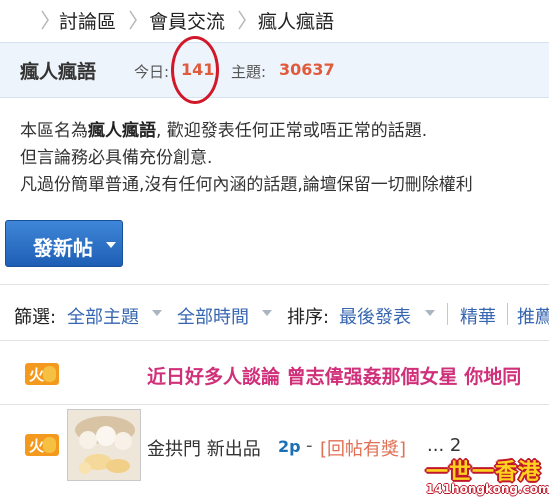 This screenshot has width=549, height=501. Describe the element at coordinates (213, 316) in the screenshot. I see `filter-all-time: 全部時間` at that location.